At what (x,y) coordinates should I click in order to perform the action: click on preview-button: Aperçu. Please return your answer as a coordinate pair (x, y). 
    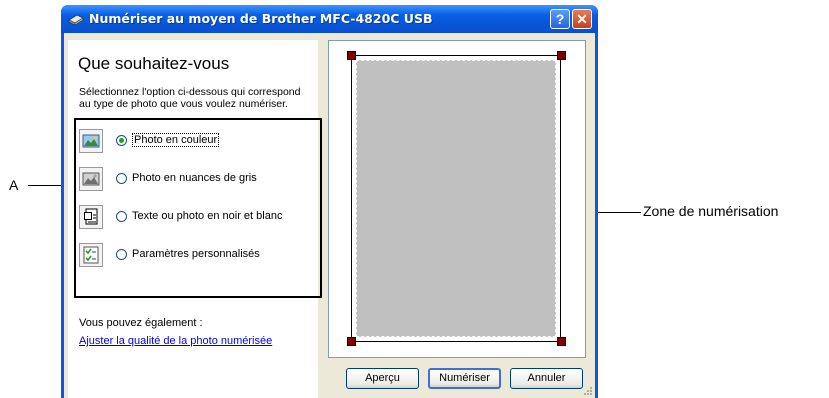
    Looking at the image, I should click on (382, 378).